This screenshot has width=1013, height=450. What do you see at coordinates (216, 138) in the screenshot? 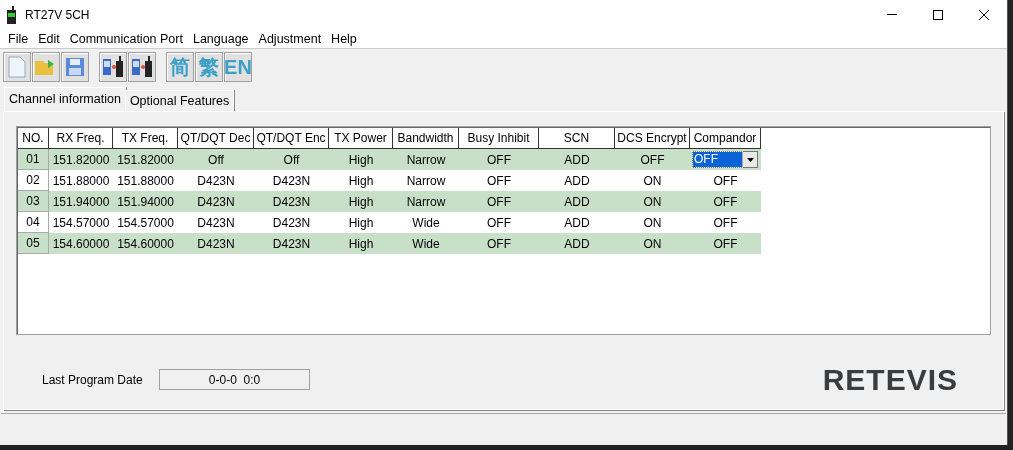
I see `column-header: QT/DQT Dec` at bounding box center [216, 138].